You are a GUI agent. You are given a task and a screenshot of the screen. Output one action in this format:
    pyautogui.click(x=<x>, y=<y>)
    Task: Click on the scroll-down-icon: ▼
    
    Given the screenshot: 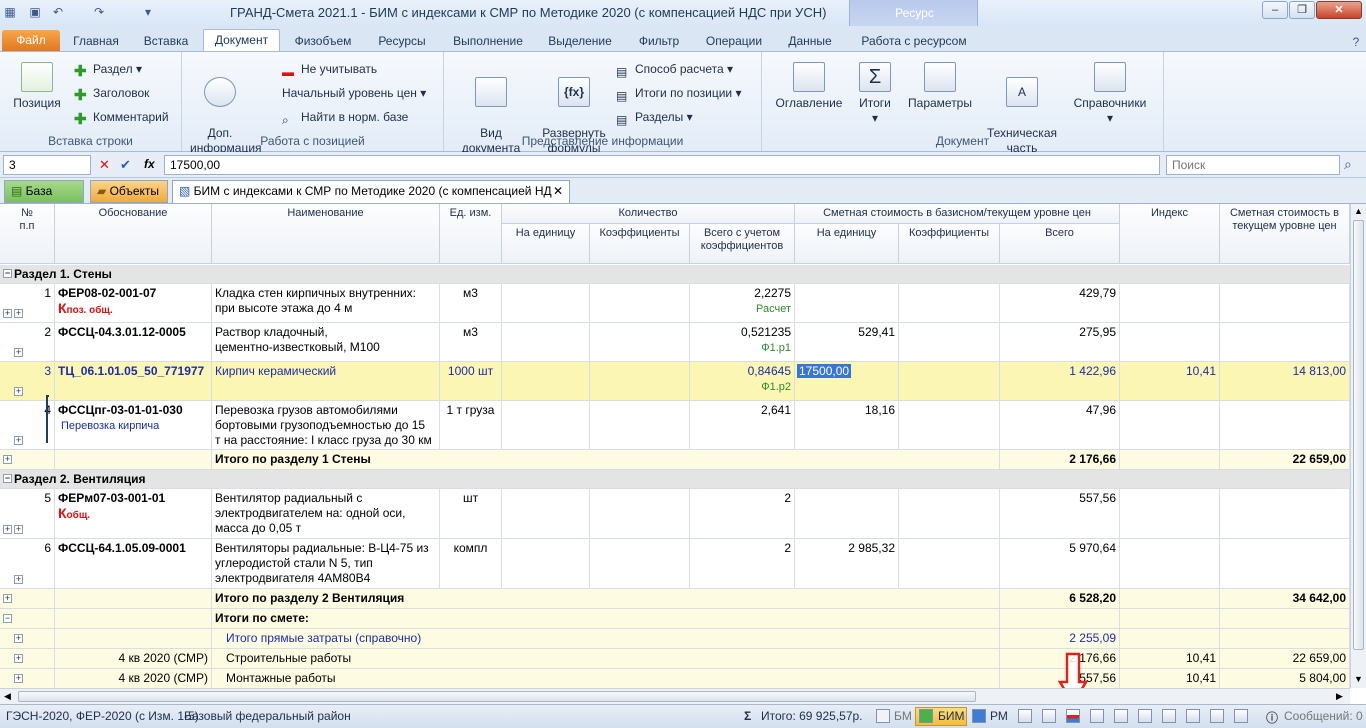 What is the action you would take?
    pyautogui.click(x=1358, y=679)
    